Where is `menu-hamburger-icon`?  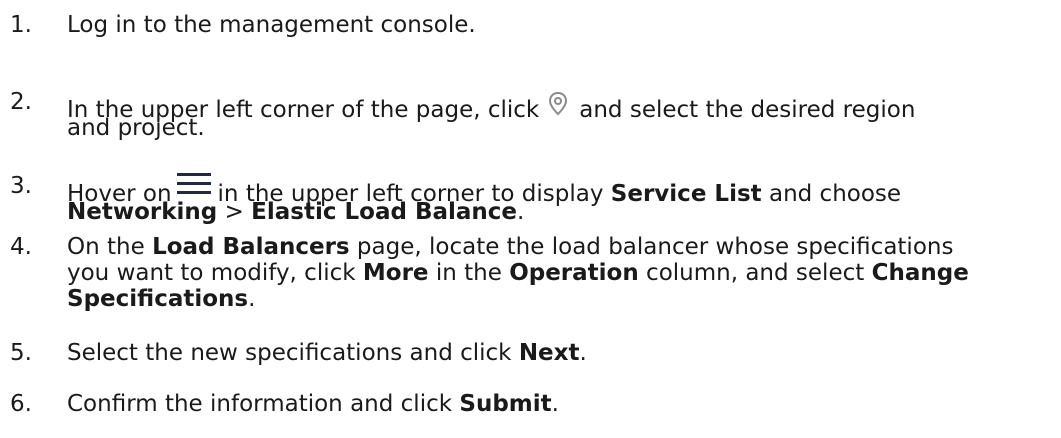 menu-hamburger-icon is located at coordinates (194, 186).